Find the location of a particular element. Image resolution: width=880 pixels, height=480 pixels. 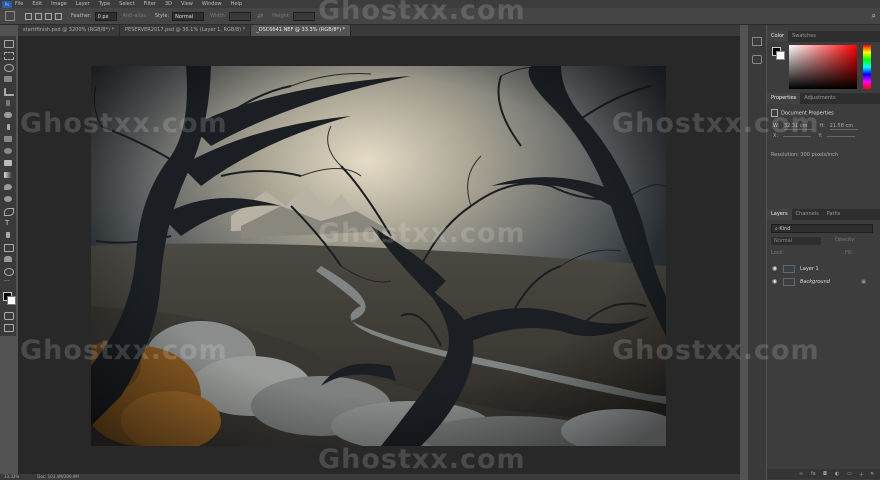

doc-size: Doc: 103.4M/206.9M is located at coordinates (58, 476).